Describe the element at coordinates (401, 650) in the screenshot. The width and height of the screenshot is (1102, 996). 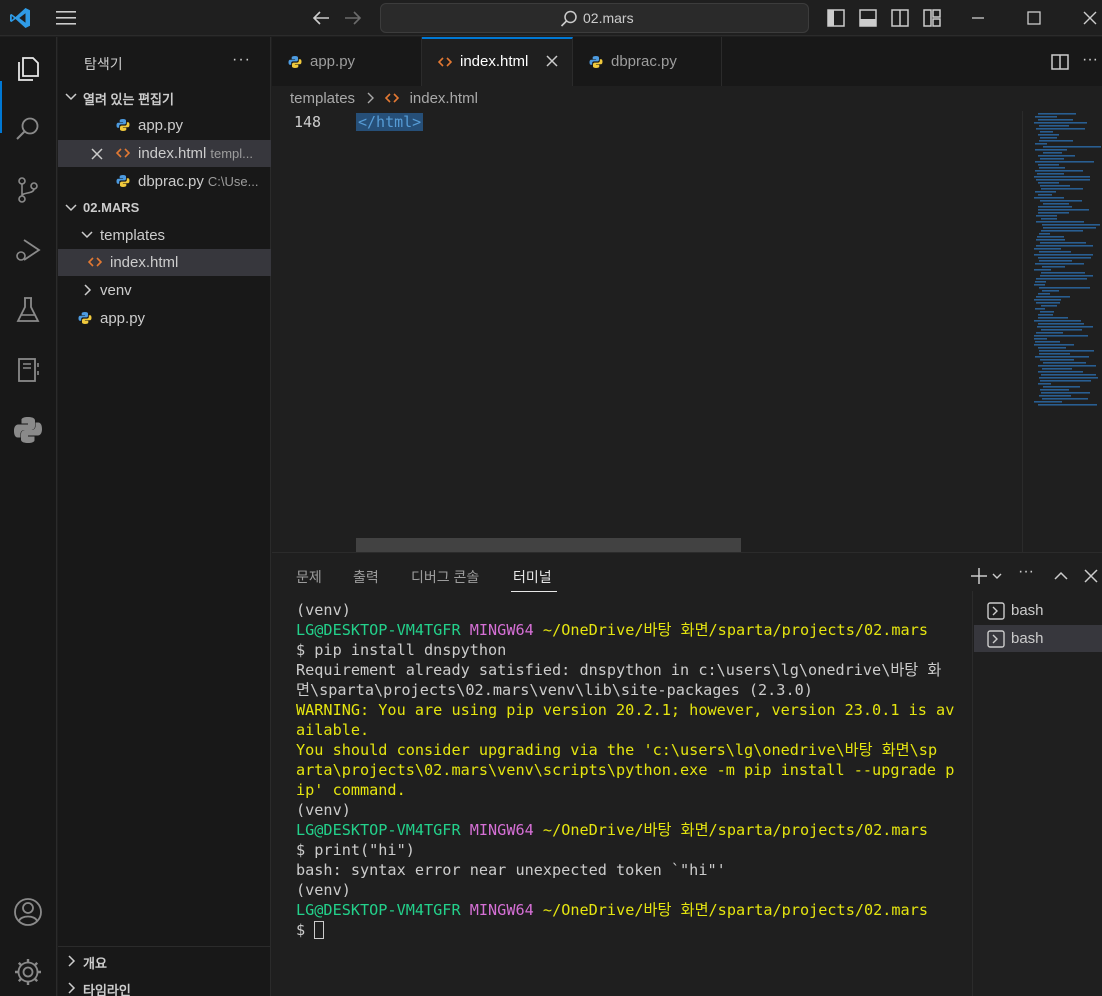
I see `terminal-command: $ pip install dnspython` at that location.